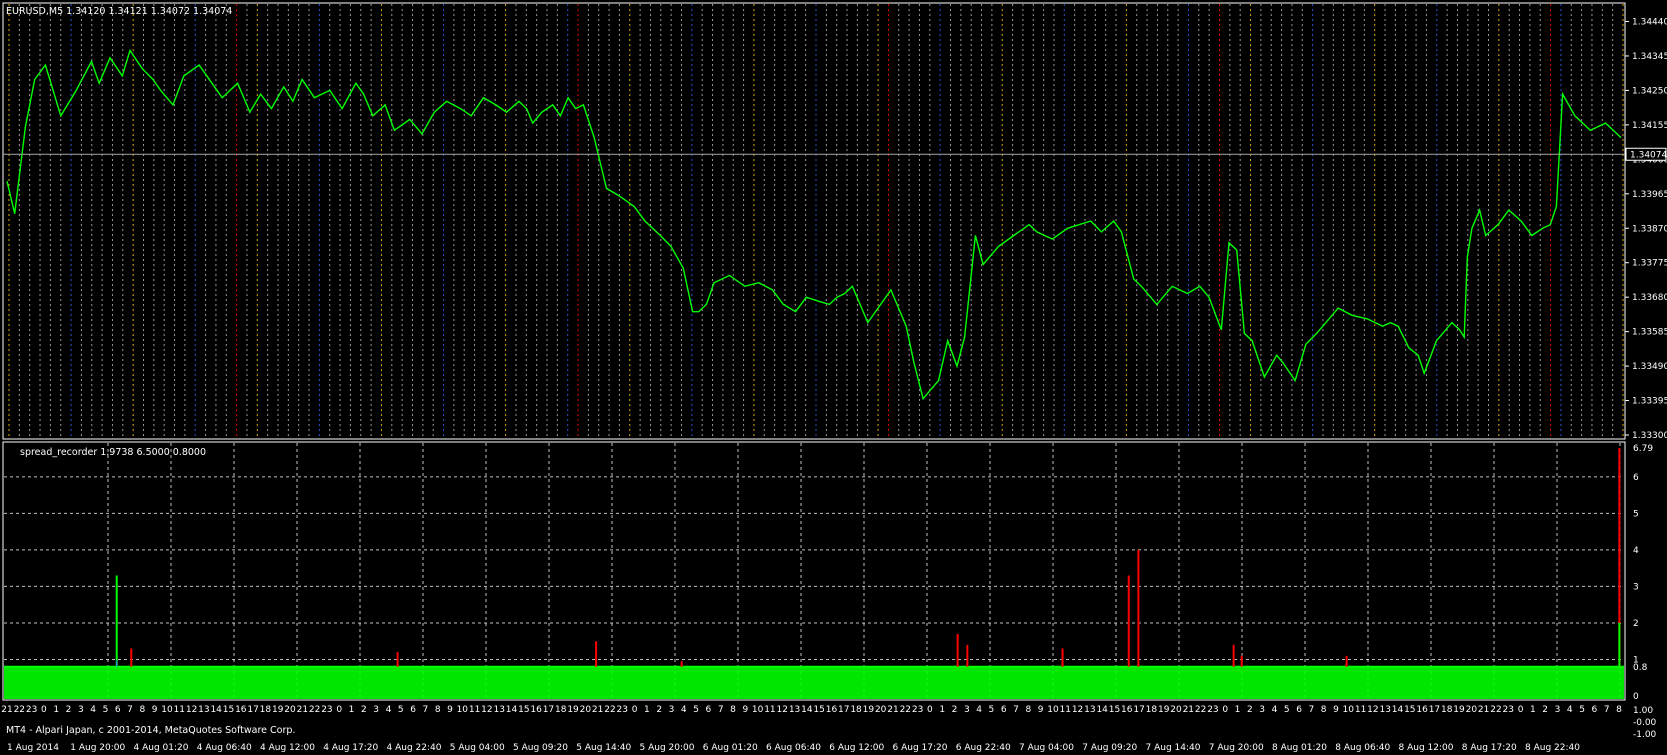 This screenshot has width=1667, height=755. I want to click on date-label: 8 Aug 17:20, so click(1489, 748).